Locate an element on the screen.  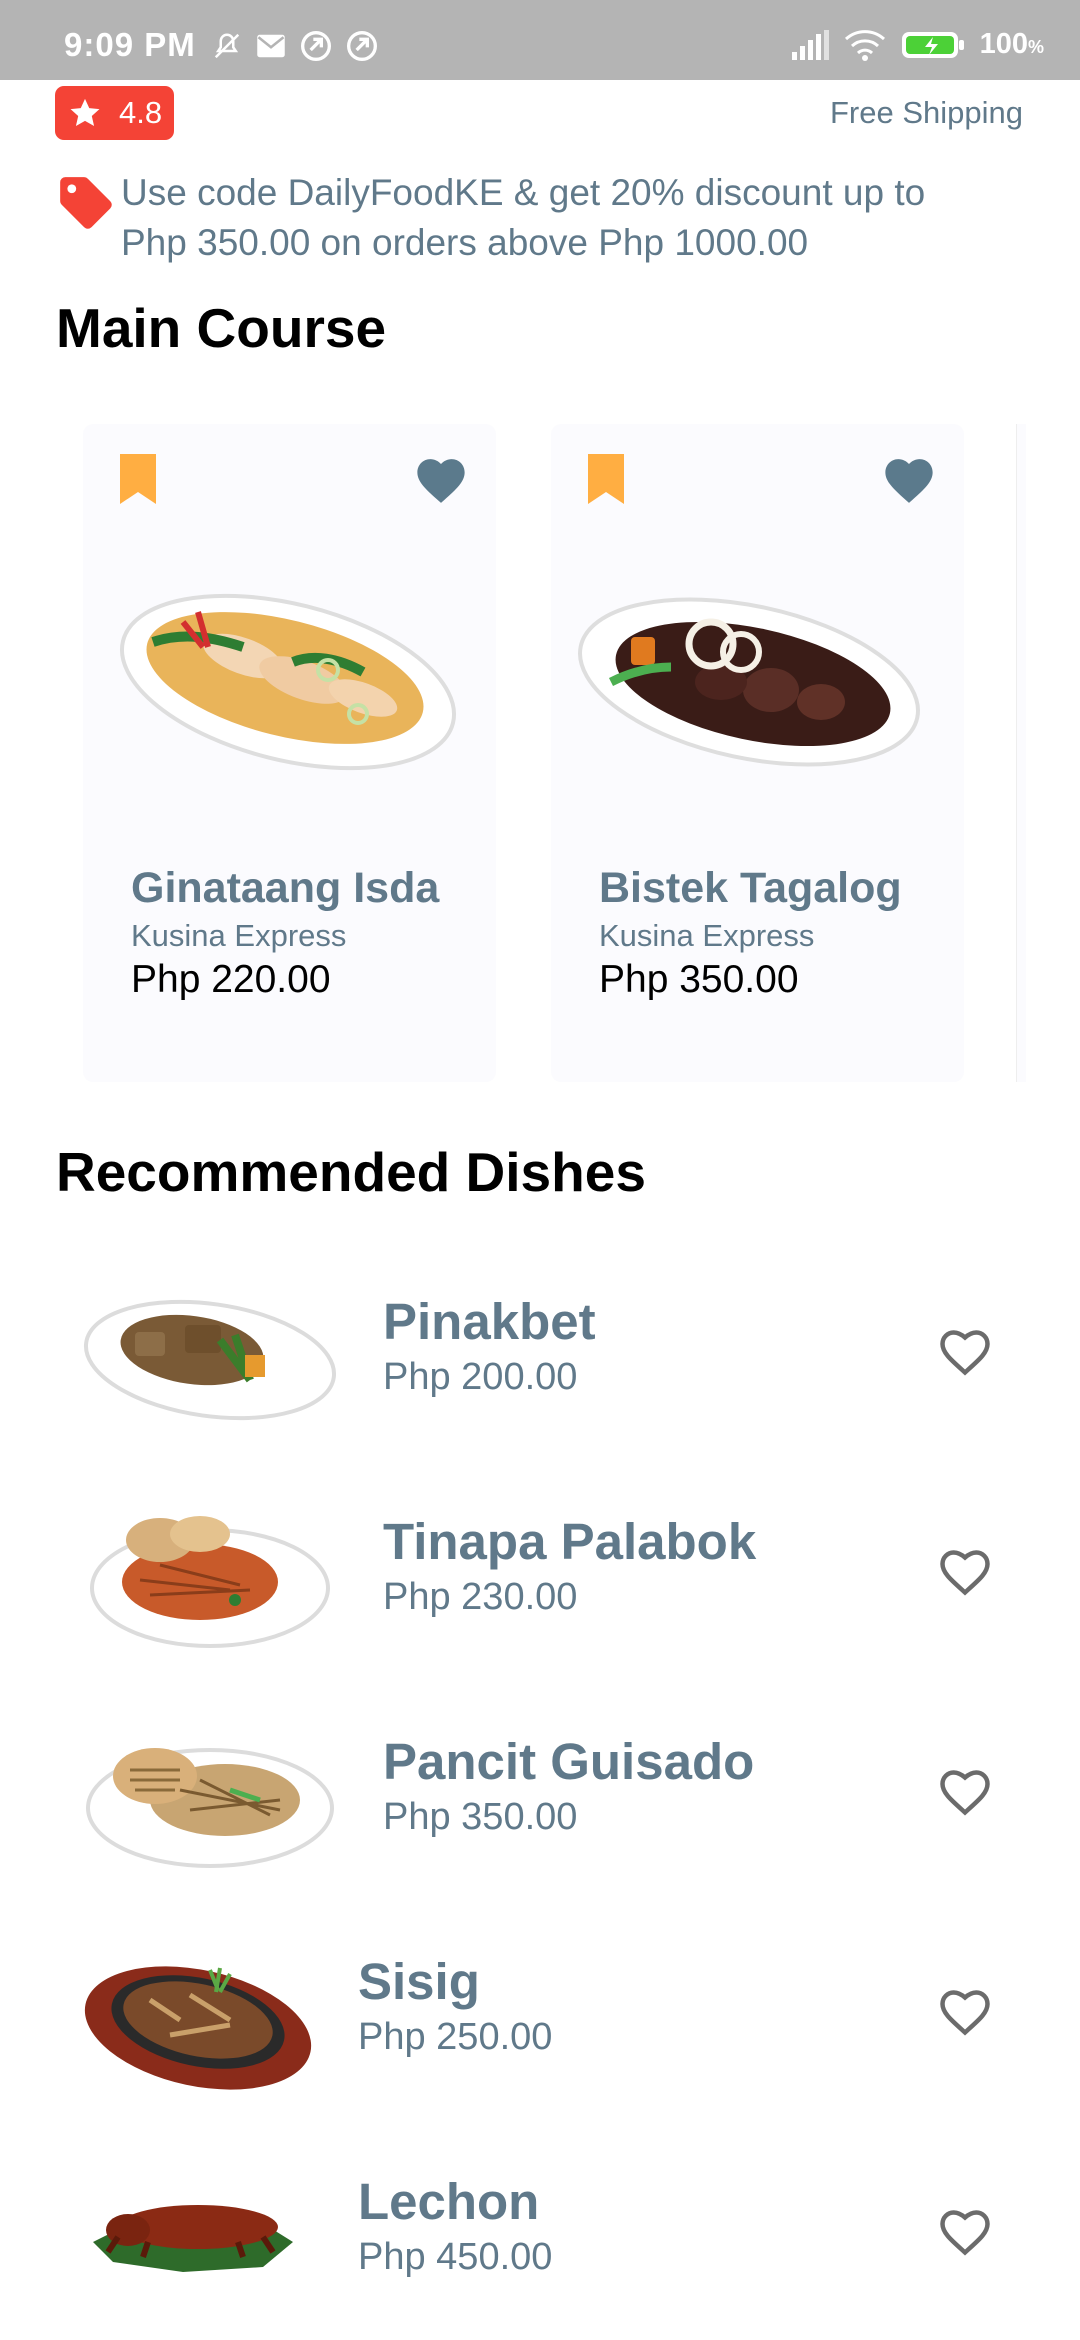
list-item: Tinapa Palabok Php 230.00 is located at coordinates (540, 1580).